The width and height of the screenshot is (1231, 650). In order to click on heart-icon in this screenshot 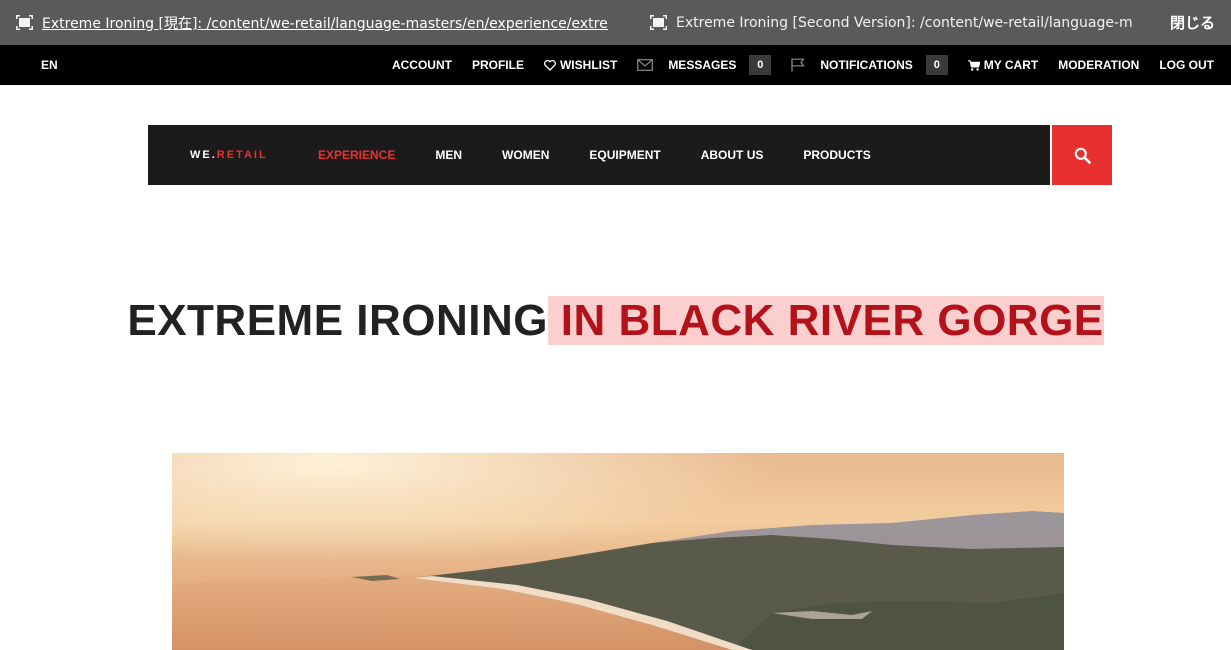, I will do `click(550, 65)`.